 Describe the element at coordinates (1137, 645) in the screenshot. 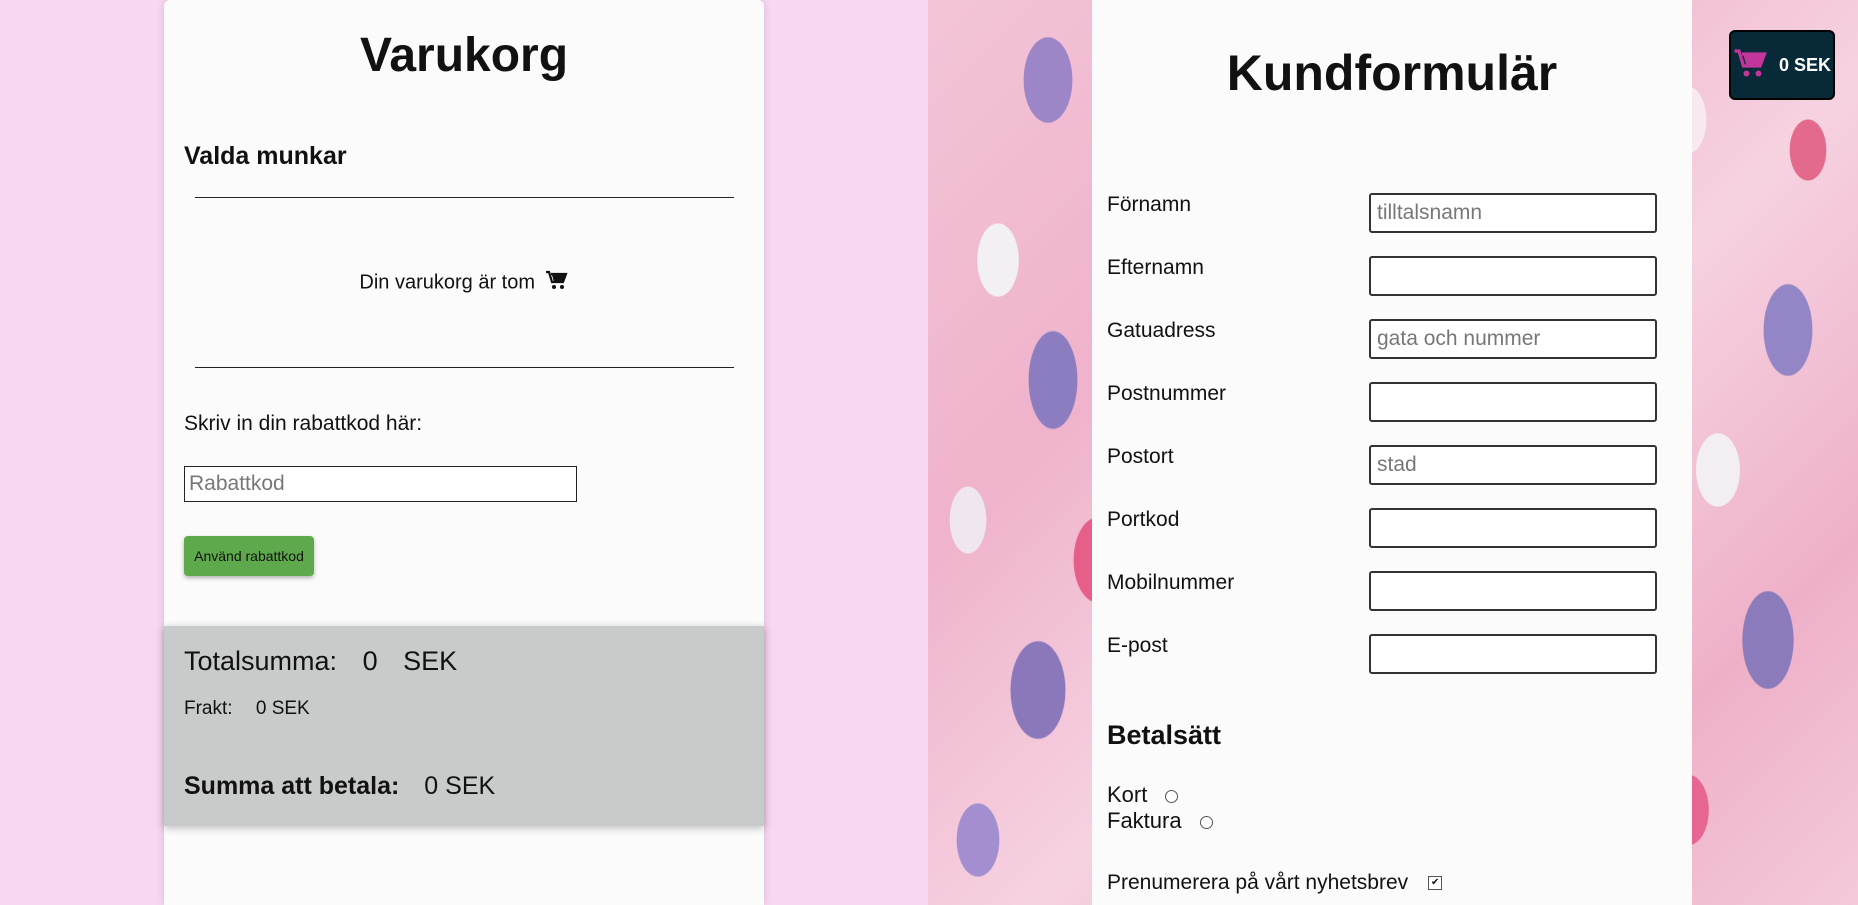

I see `email-label: E-post` at that location.